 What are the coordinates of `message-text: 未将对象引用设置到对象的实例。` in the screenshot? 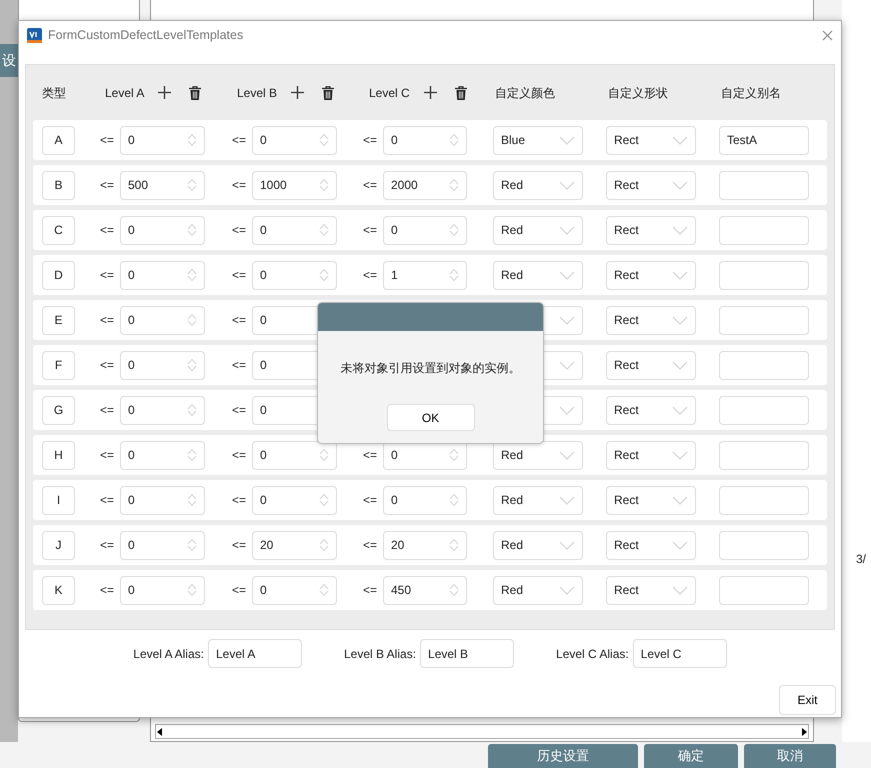 It's located at (430, 368).